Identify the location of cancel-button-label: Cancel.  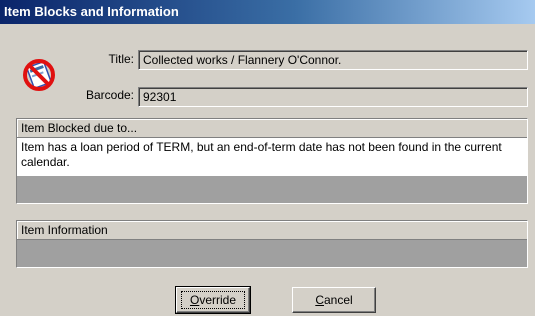
(334, 300).